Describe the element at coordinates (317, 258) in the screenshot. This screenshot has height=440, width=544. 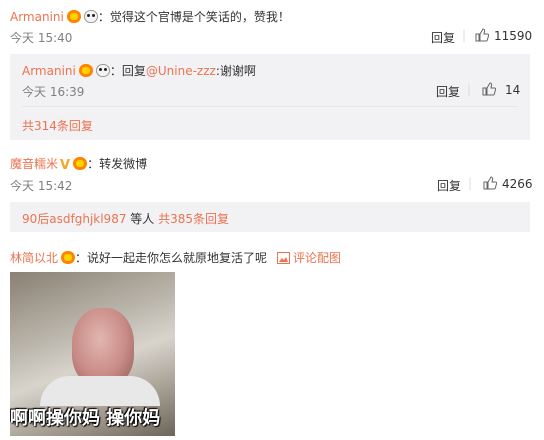
I see `comment-image-link: 评论配图` at that location.